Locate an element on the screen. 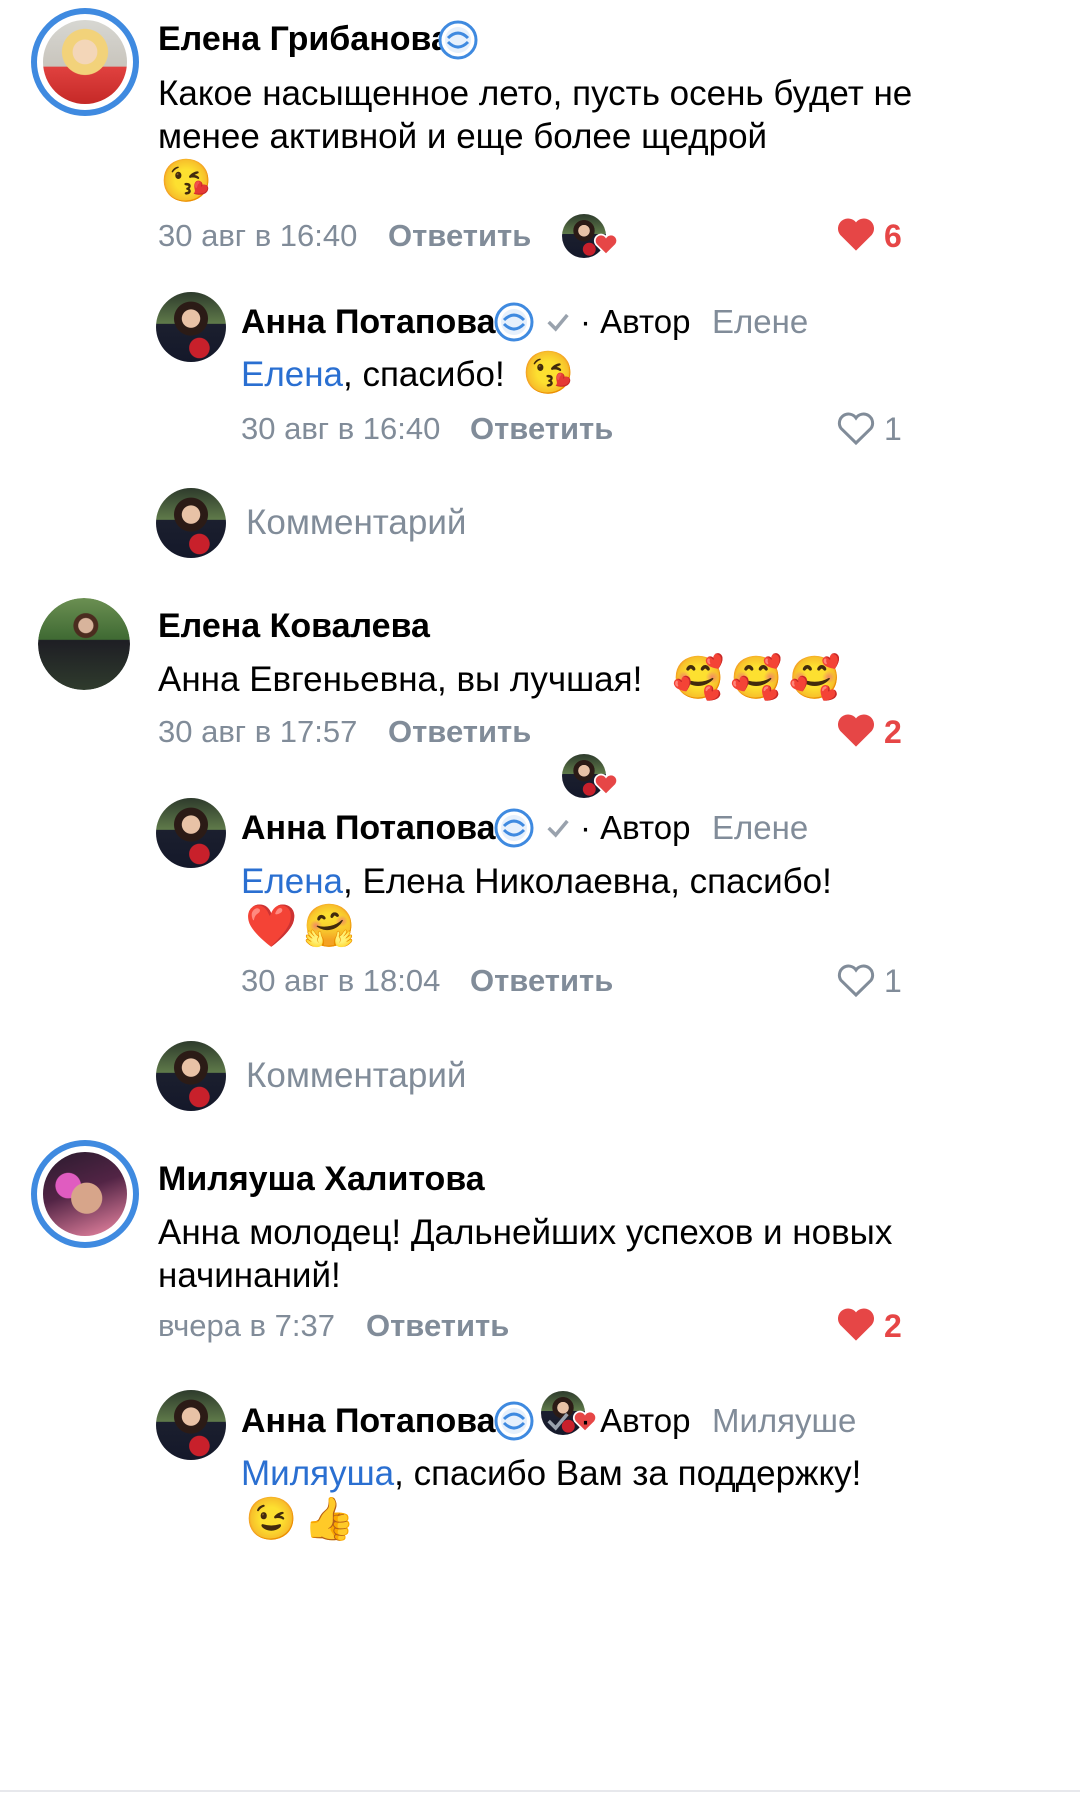 The width and height of the screenshot is (1080, 1799). comment-timestamp: 30 авг в 16:40 is located at coordinates (258, 235).